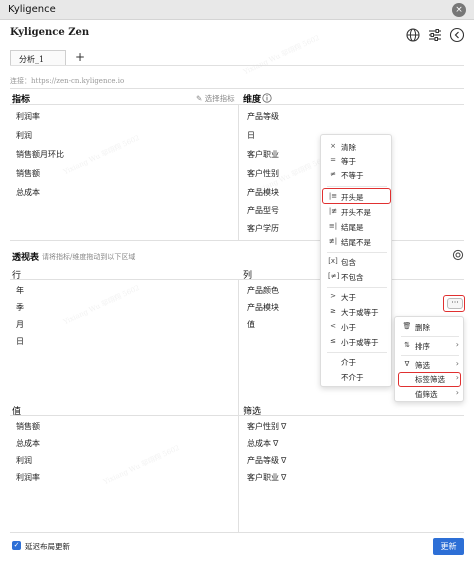 The width and height of the screenshot is (474, 563). Describe the element at coordinates (357, 297) in the screenshot. I see `menu-item-greater-than: > 大于` at that location.